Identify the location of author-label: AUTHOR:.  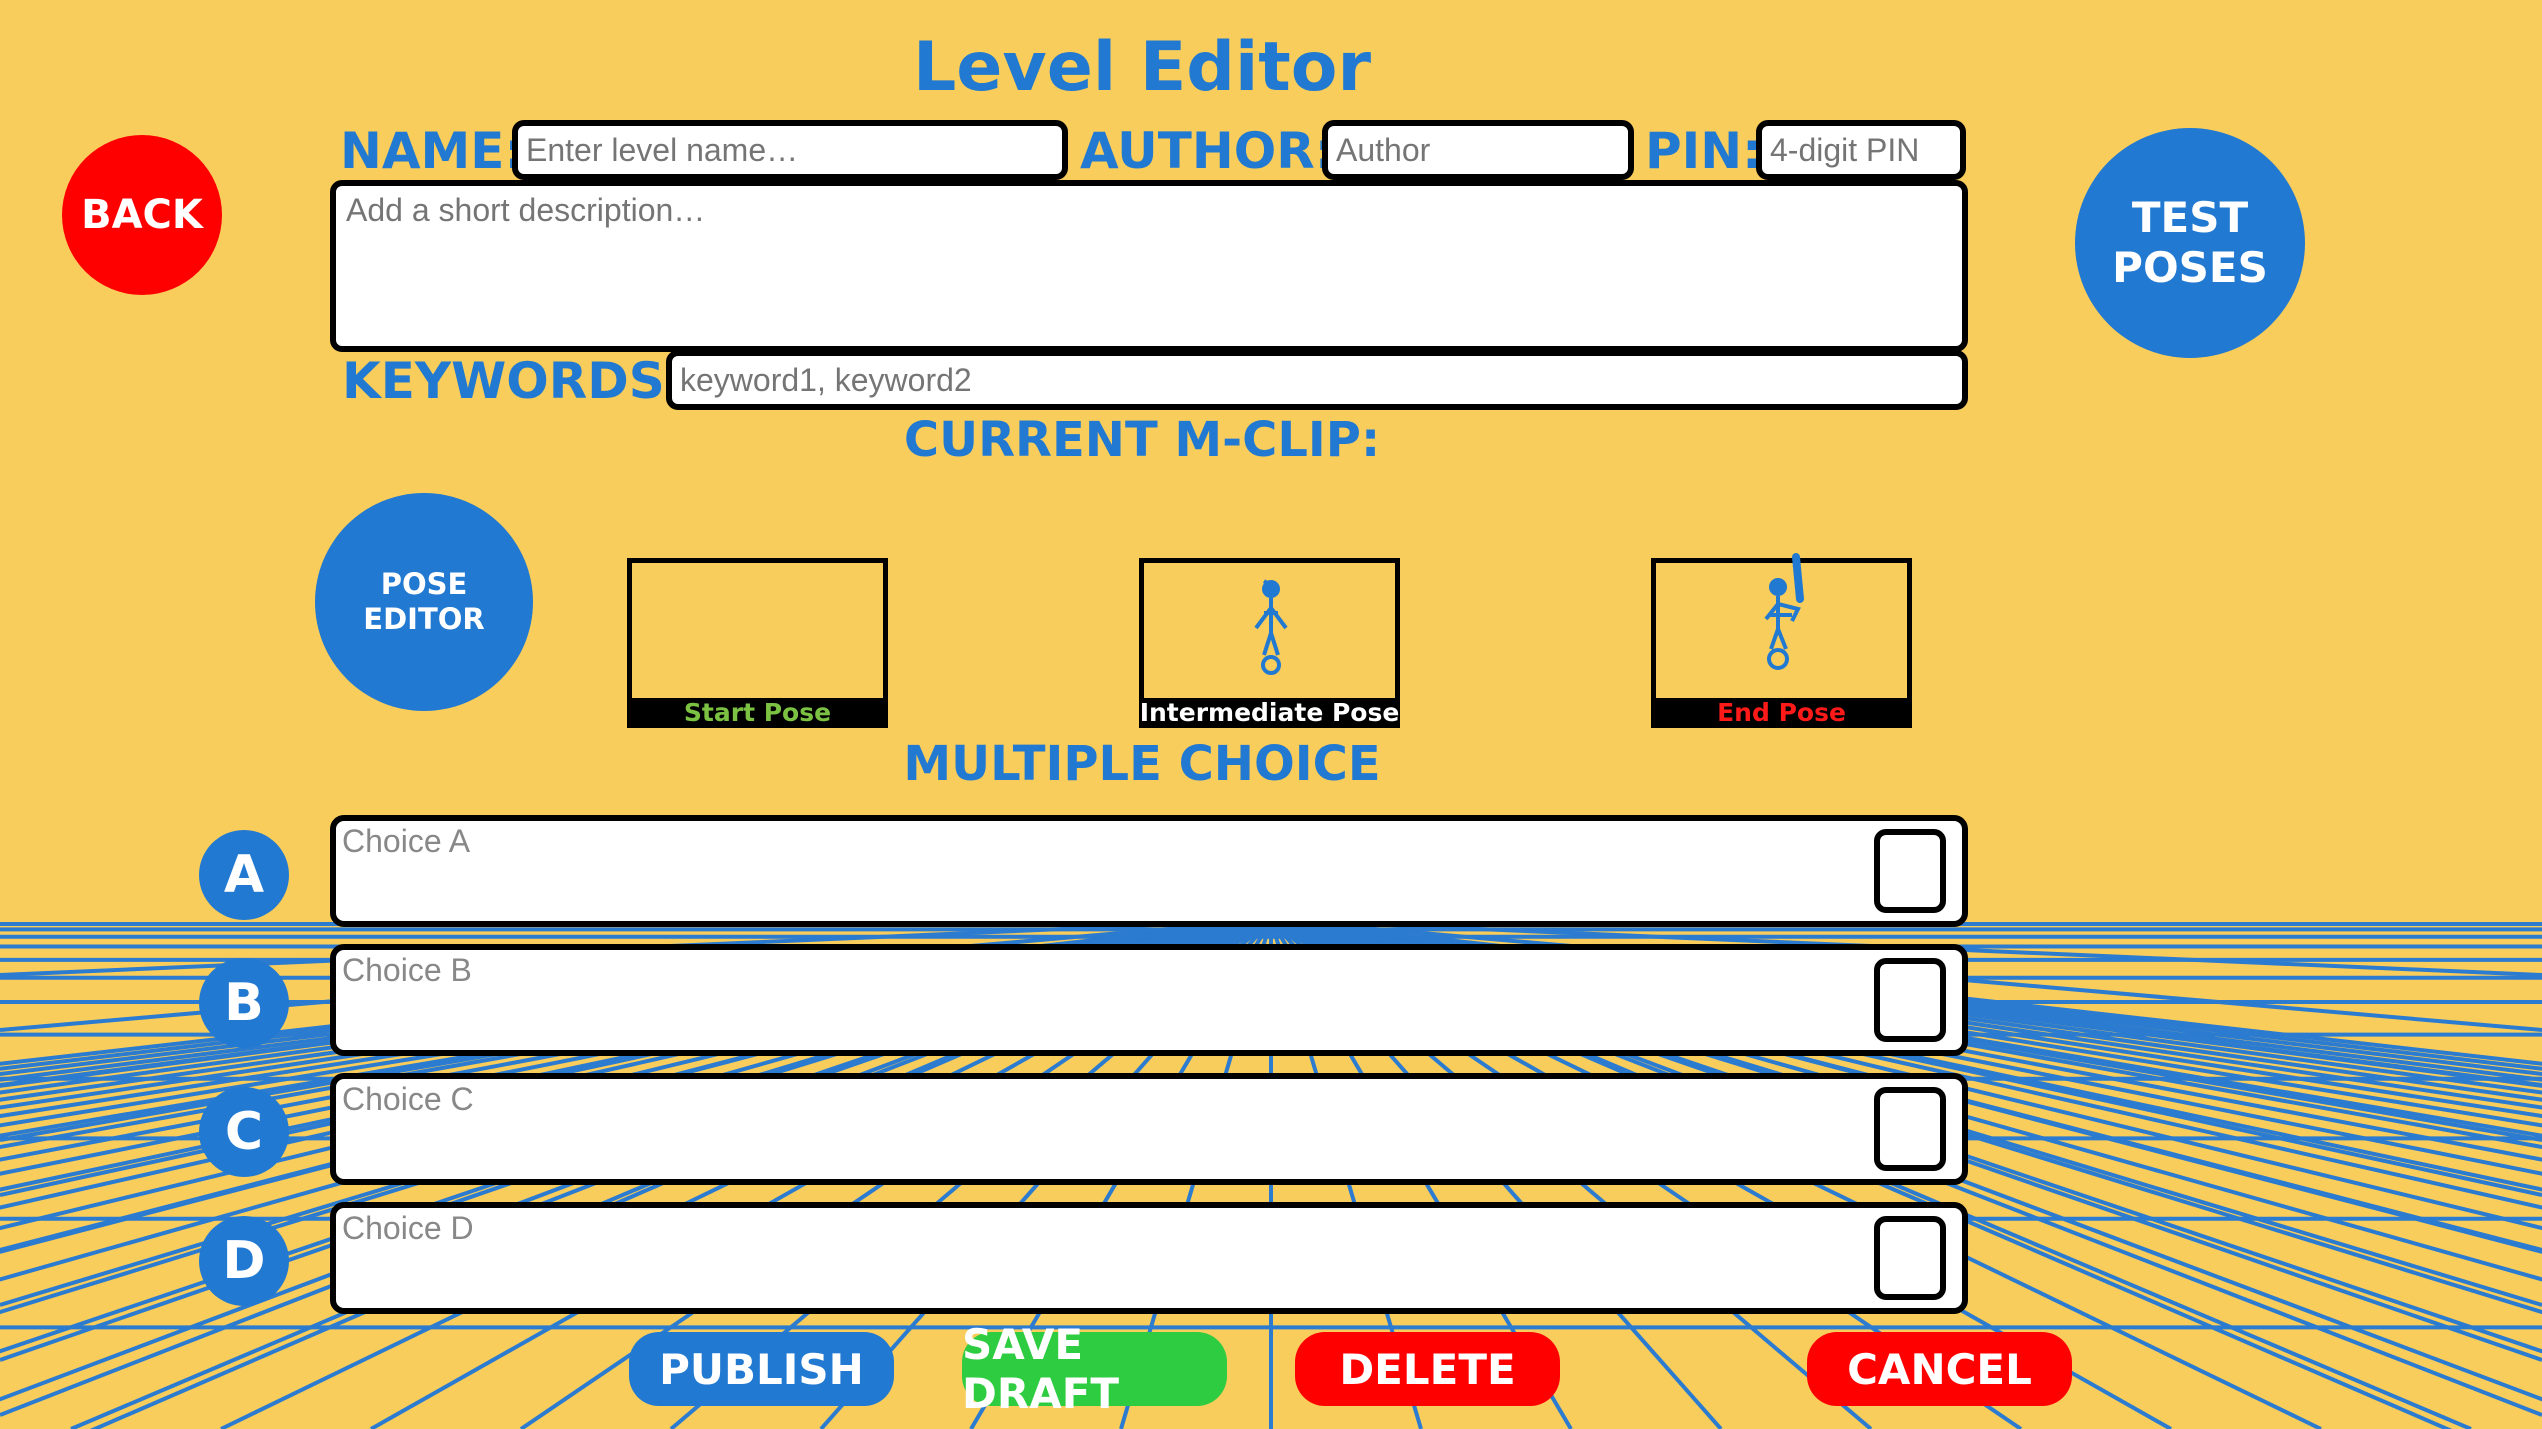
(1207, 151).